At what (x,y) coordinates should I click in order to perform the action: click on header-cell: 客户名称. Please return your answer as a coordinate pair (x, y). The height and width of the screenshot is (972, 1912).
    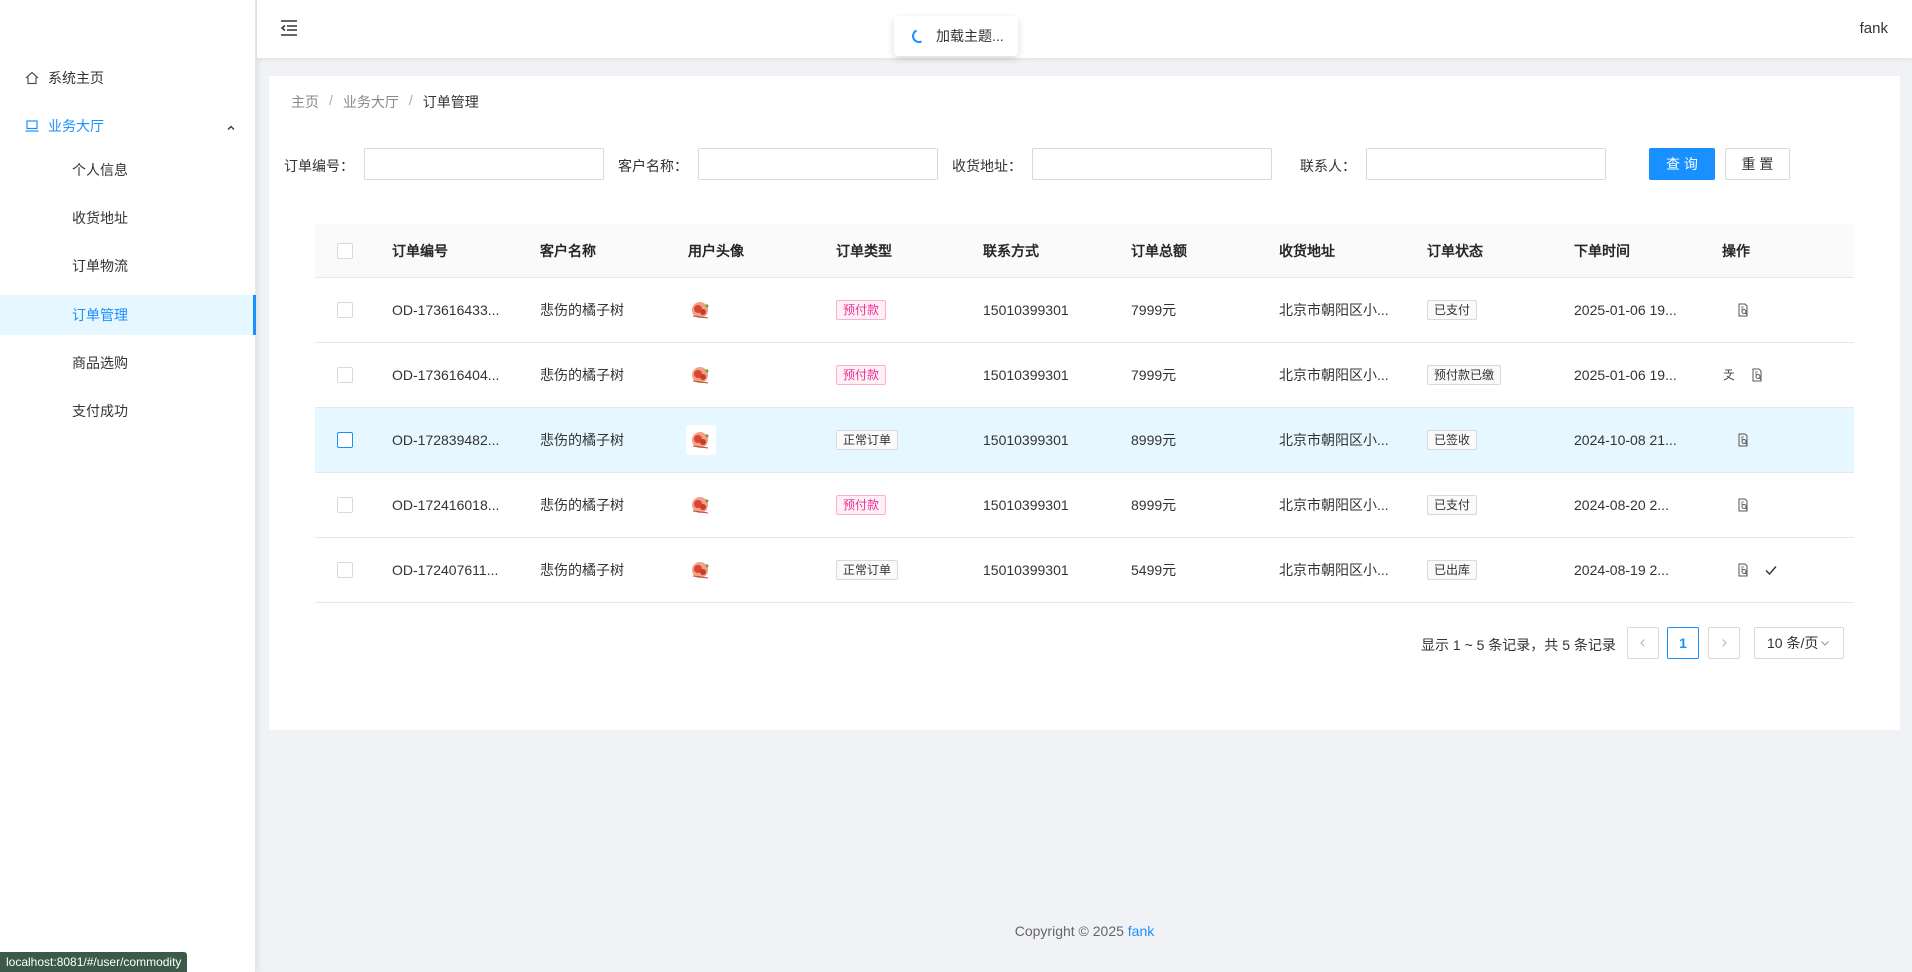
    Looking at the image, I should click on (568, 250).